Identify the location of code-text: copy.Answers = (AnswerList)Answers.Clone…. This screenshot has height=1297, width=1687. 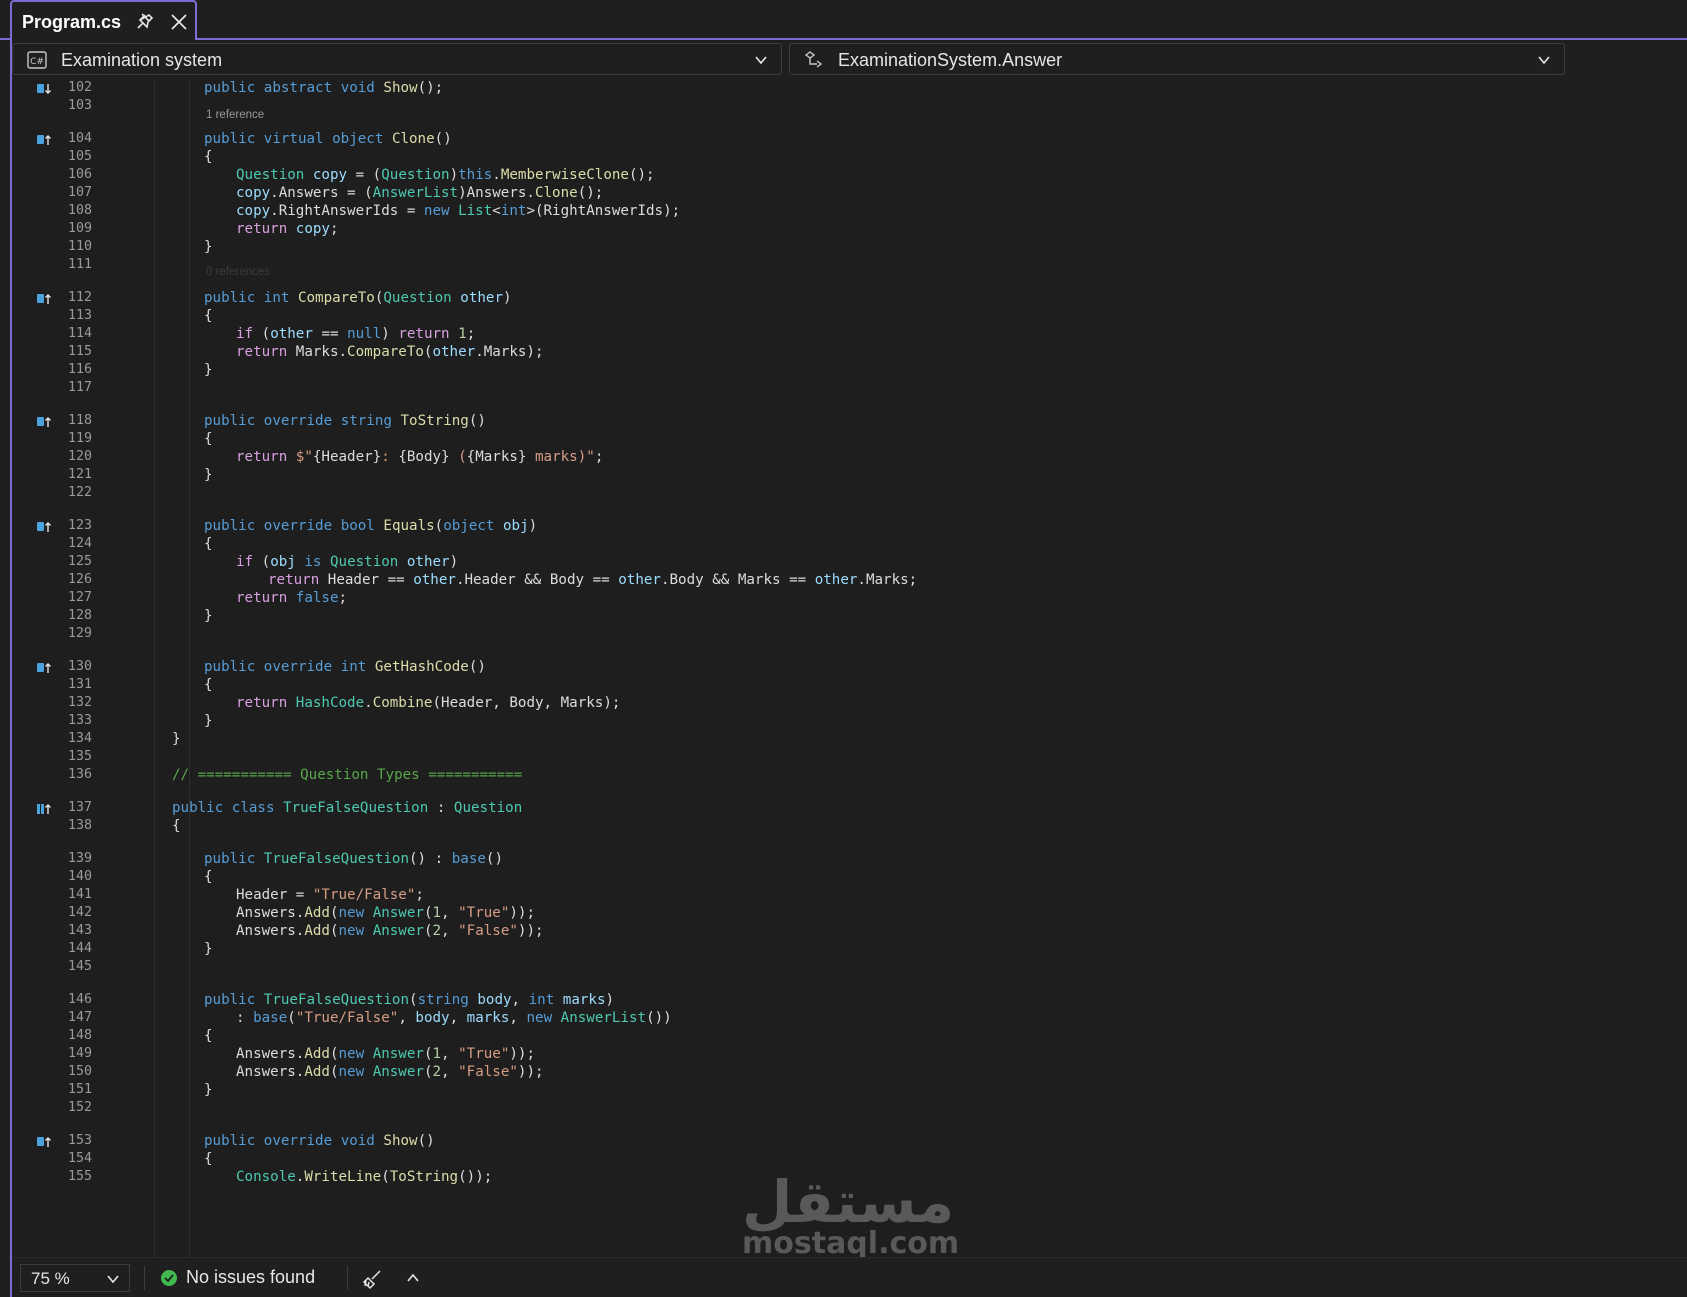
(420, 193).